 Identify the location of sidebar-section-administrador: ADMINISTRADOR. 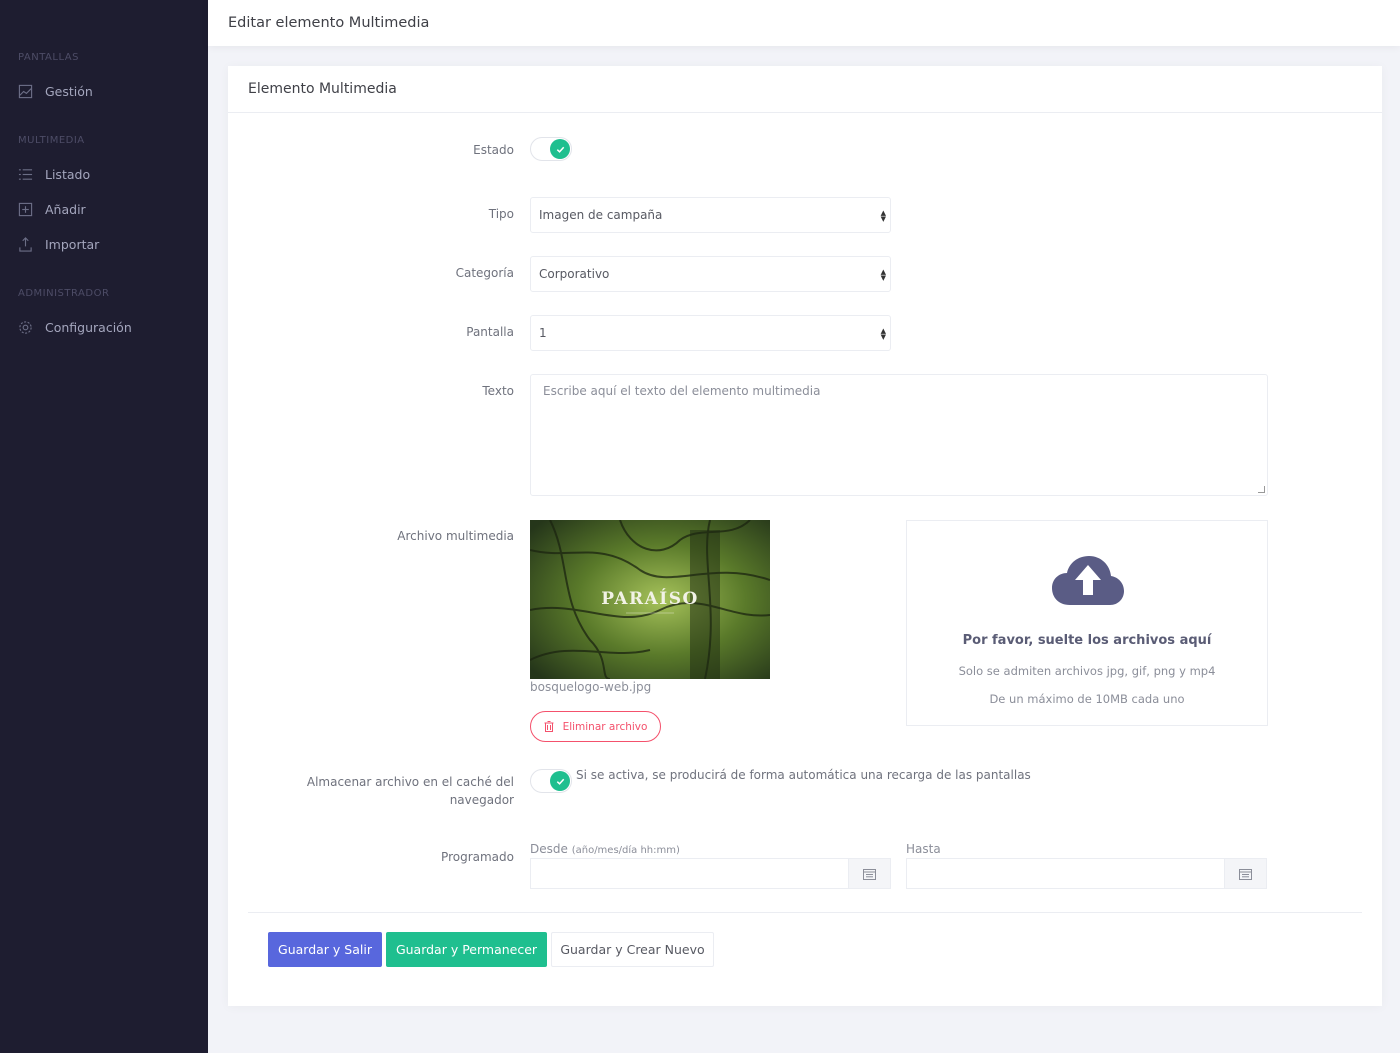
(64, 293).